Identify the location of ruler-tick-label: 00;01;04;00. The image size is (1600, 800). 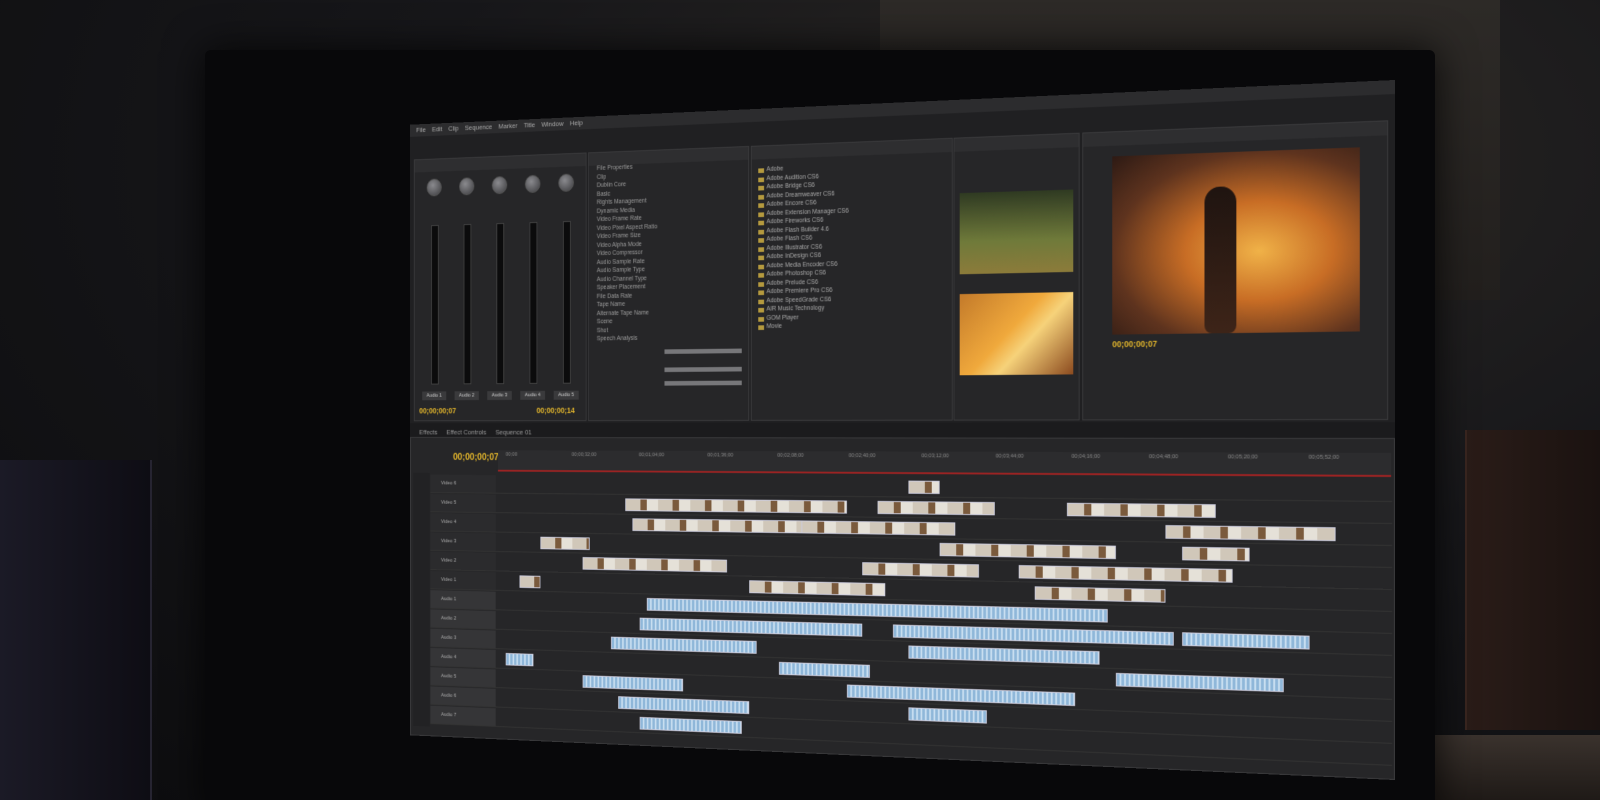
(651, 455).